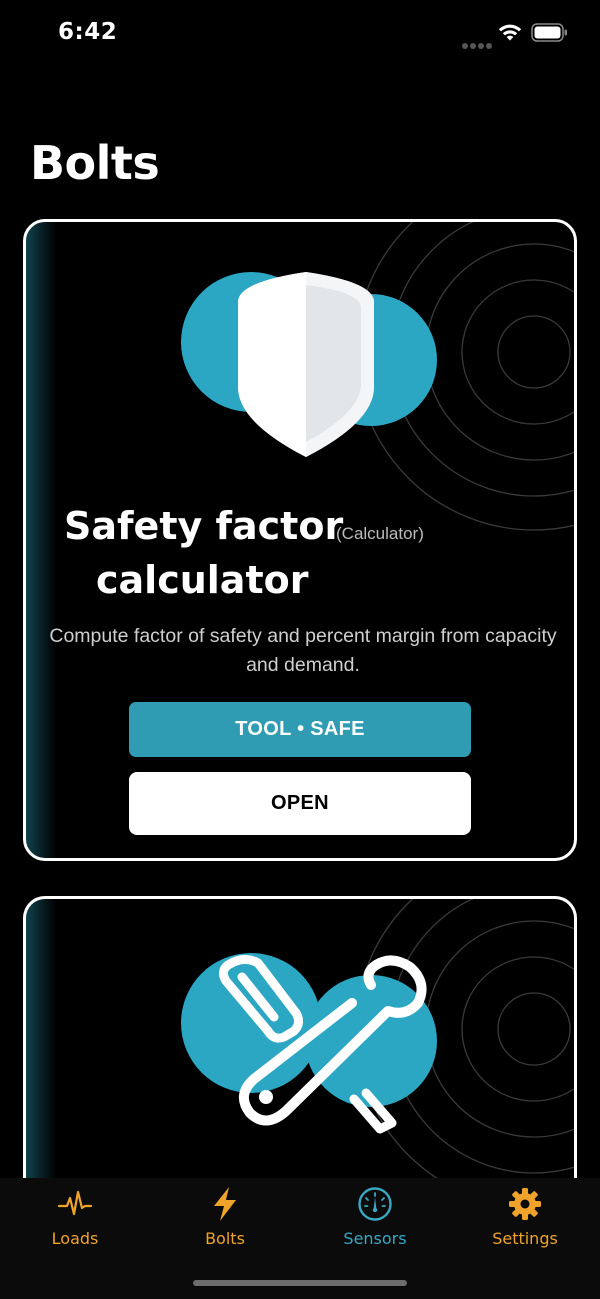 The image size is (600, 1299). I want to click on card-title-continued: calculator, so click(202, 580).